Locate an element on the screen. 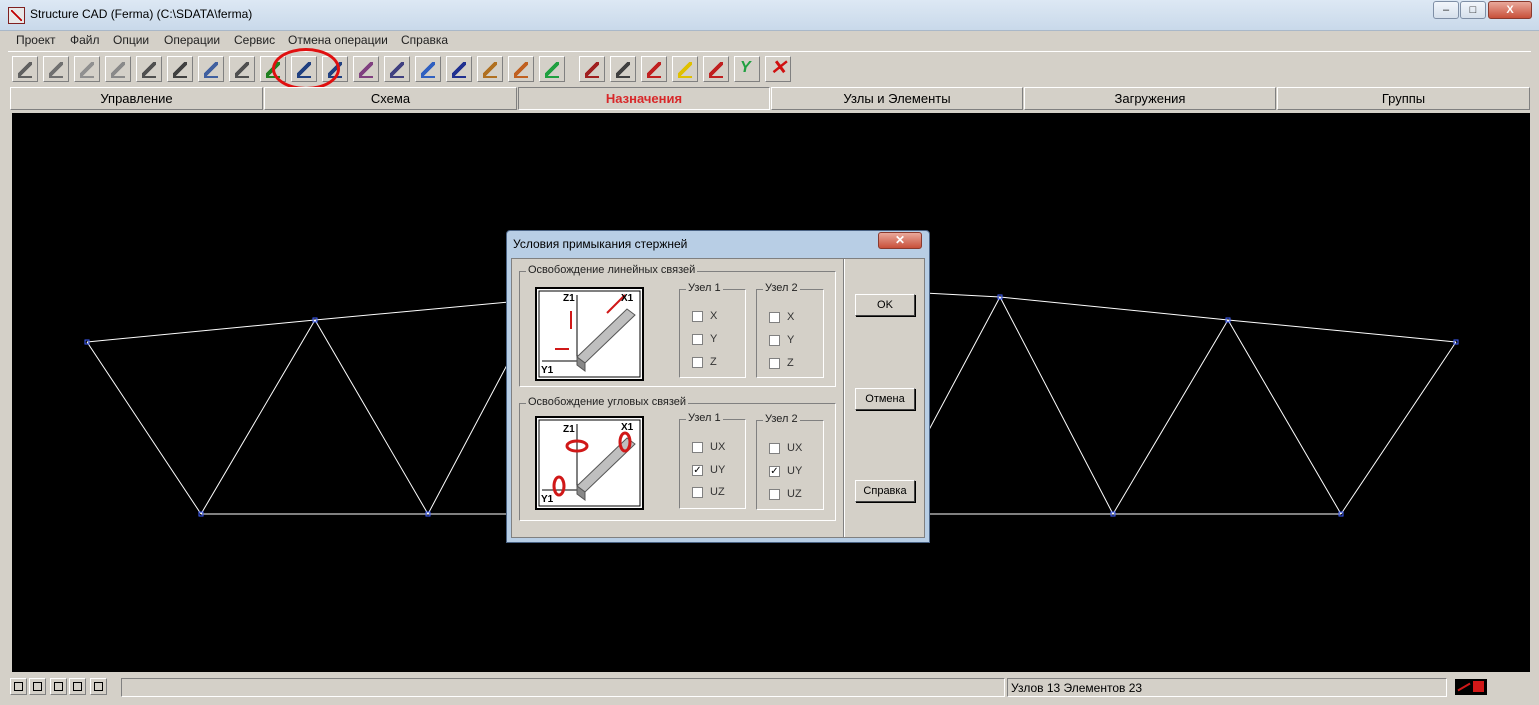 The image size is (1539, 705). edit-button is located at coordinates (397, 69).